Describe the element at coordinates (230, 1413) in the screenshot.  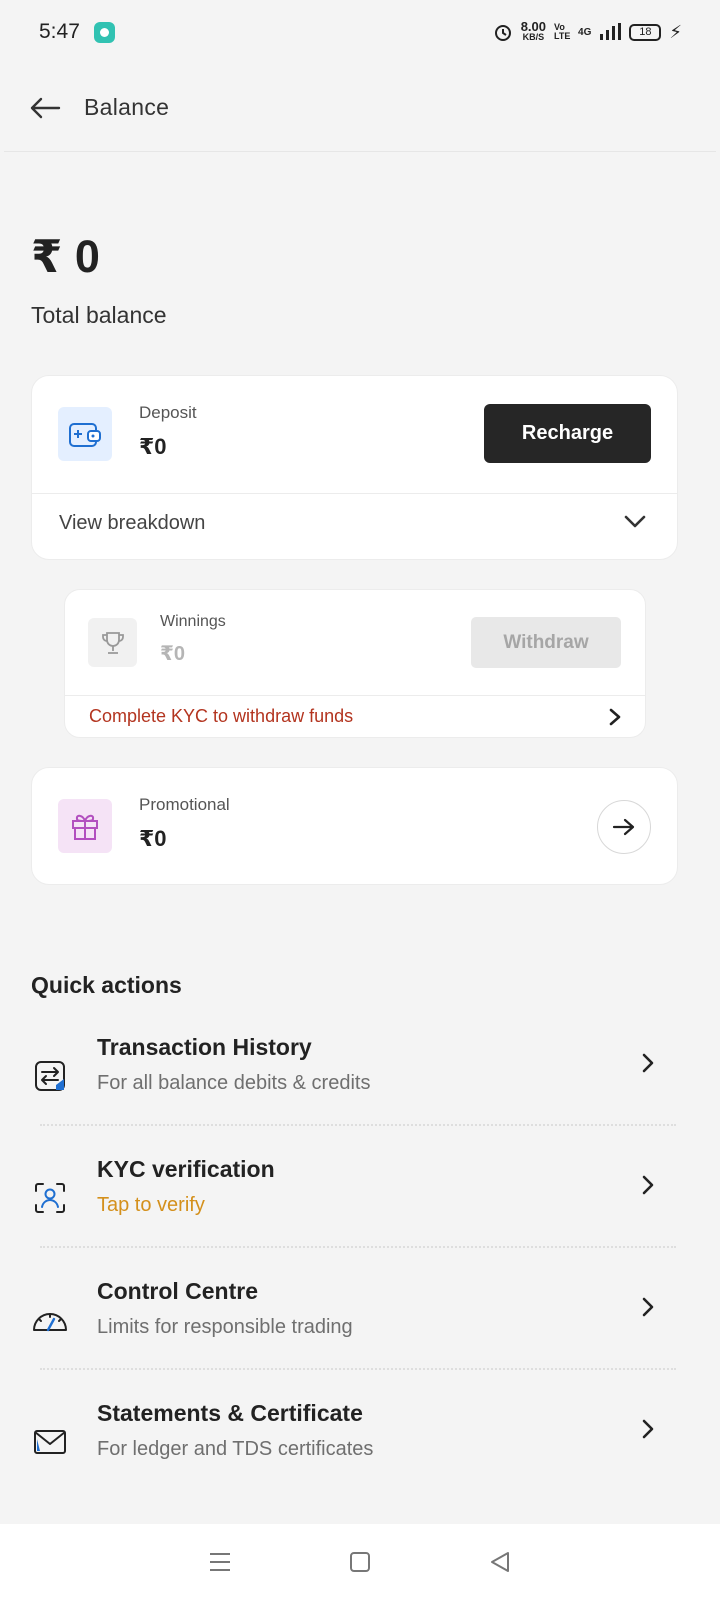
I see `item-title: Statements & Certificate` at that location.